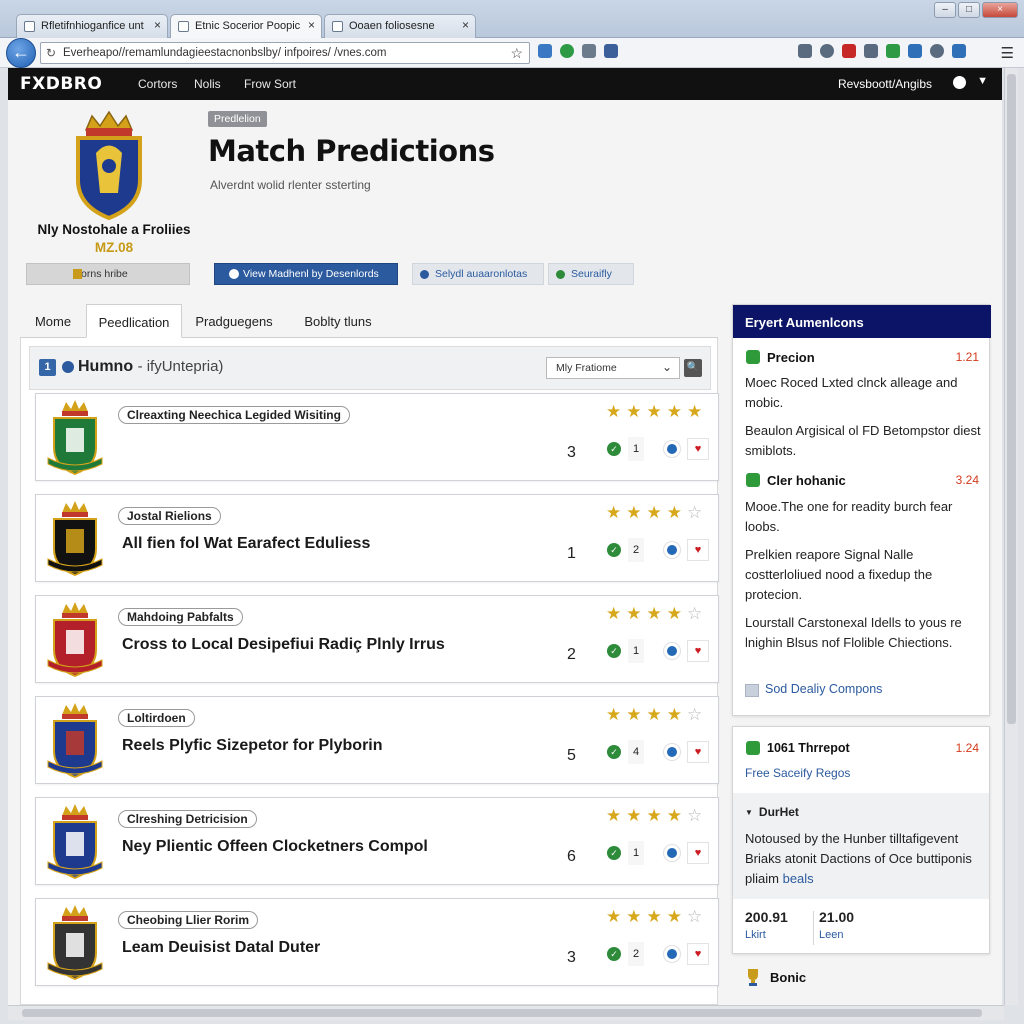  Describe the element at coordinates (805, 51) in the screenshot. I see `toolbar-icon` at that location.